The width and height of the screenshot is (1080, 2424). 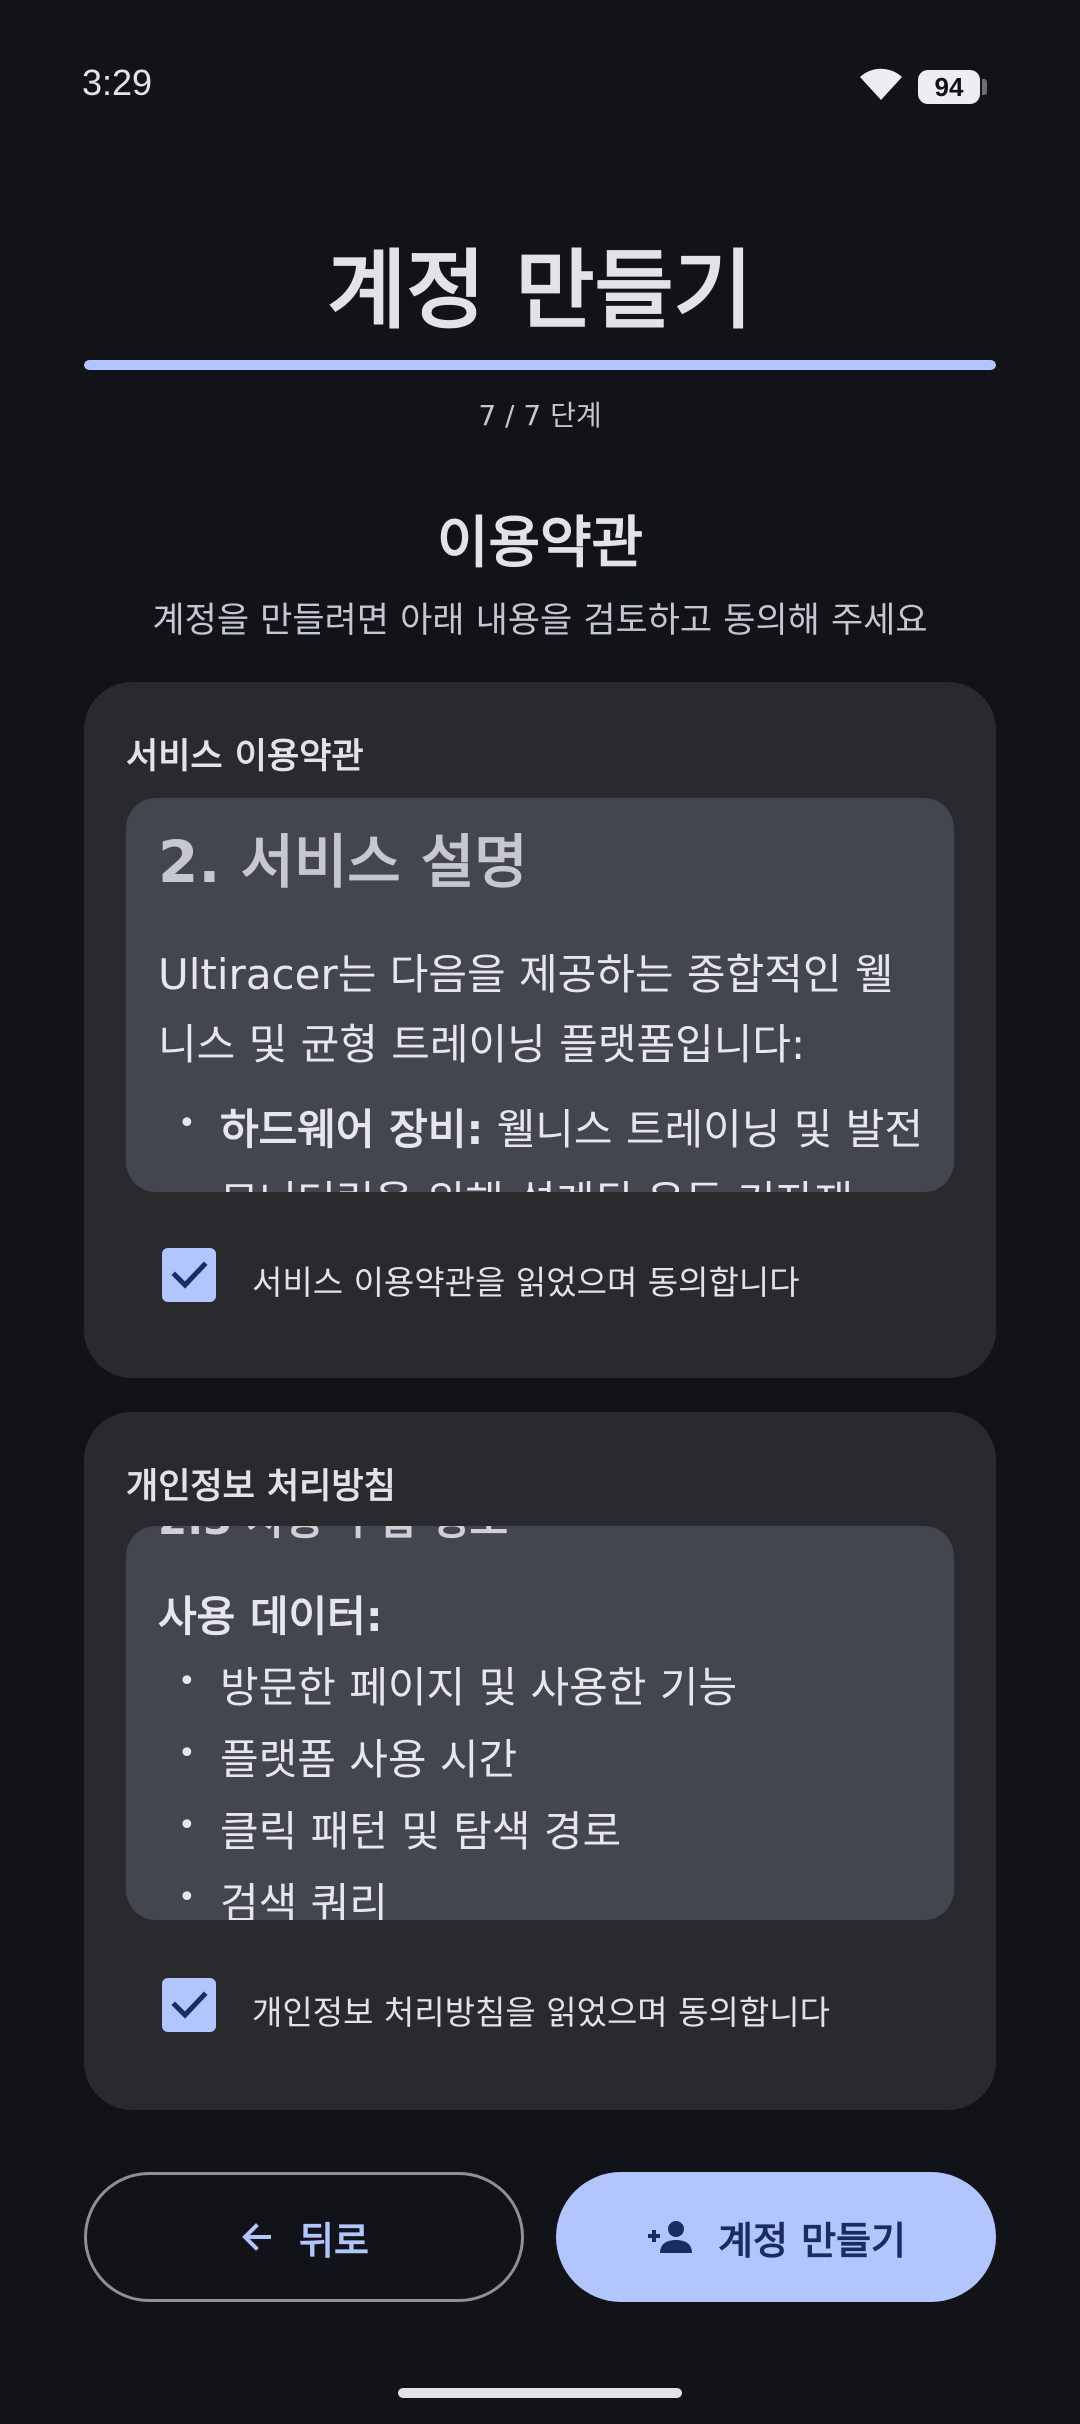 What do you see at coordinates (334, 2240) in the screenshot?
I see `back-button-label: 뒤로` at bounding box center [334, 2240].